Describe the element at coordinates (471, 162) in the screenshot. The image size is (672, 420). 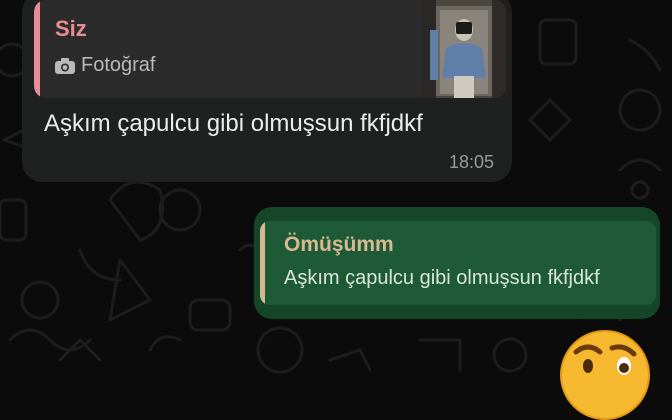
I see `message-timestamp: 18:05` at that location.